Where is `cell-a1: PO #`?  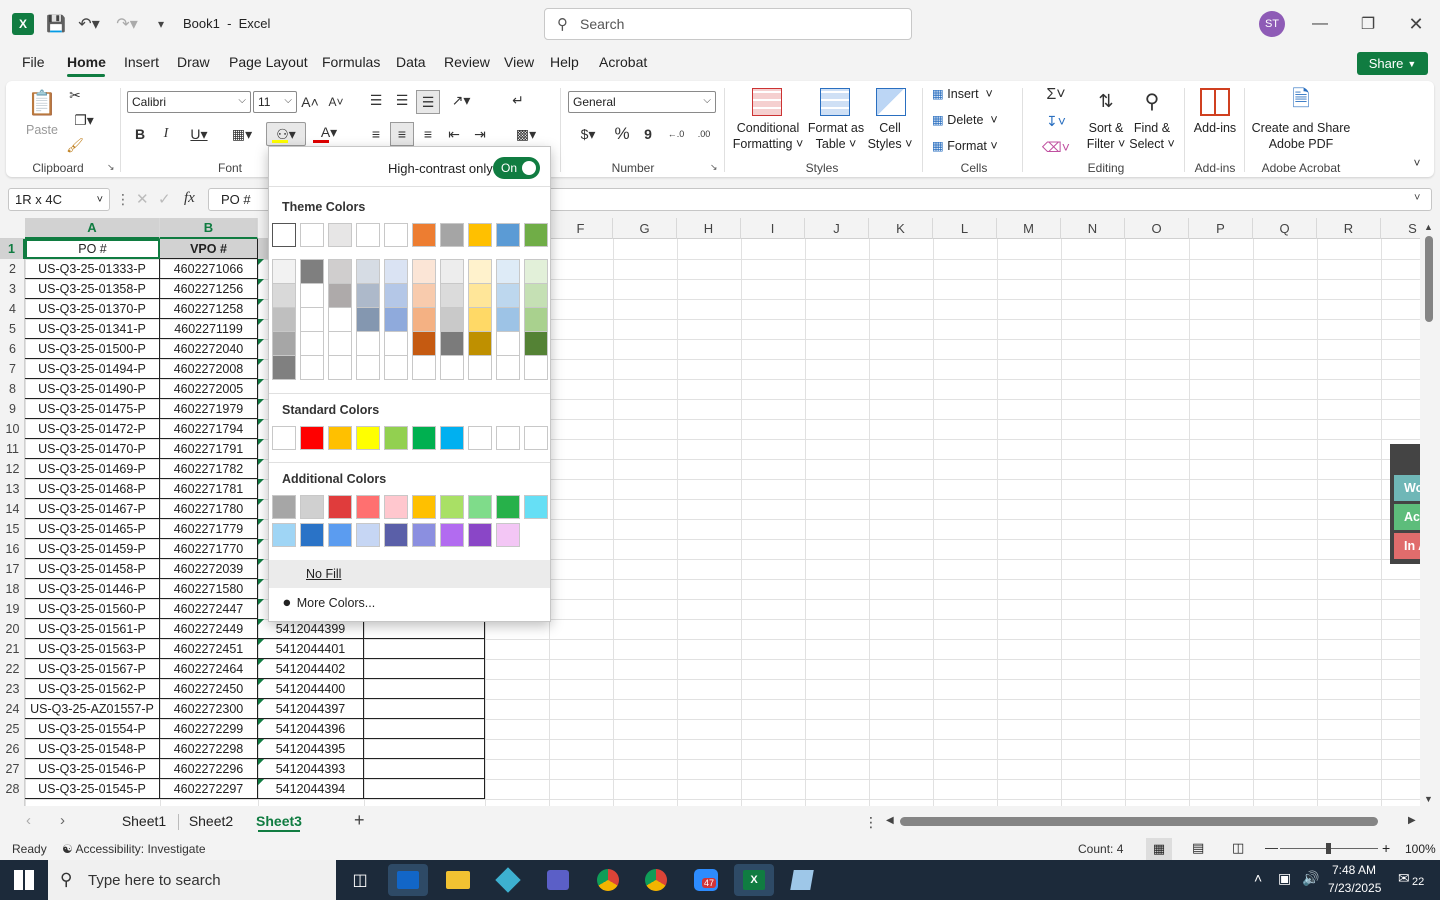
cell-a1: PO # is located at coordinates (92, 249).